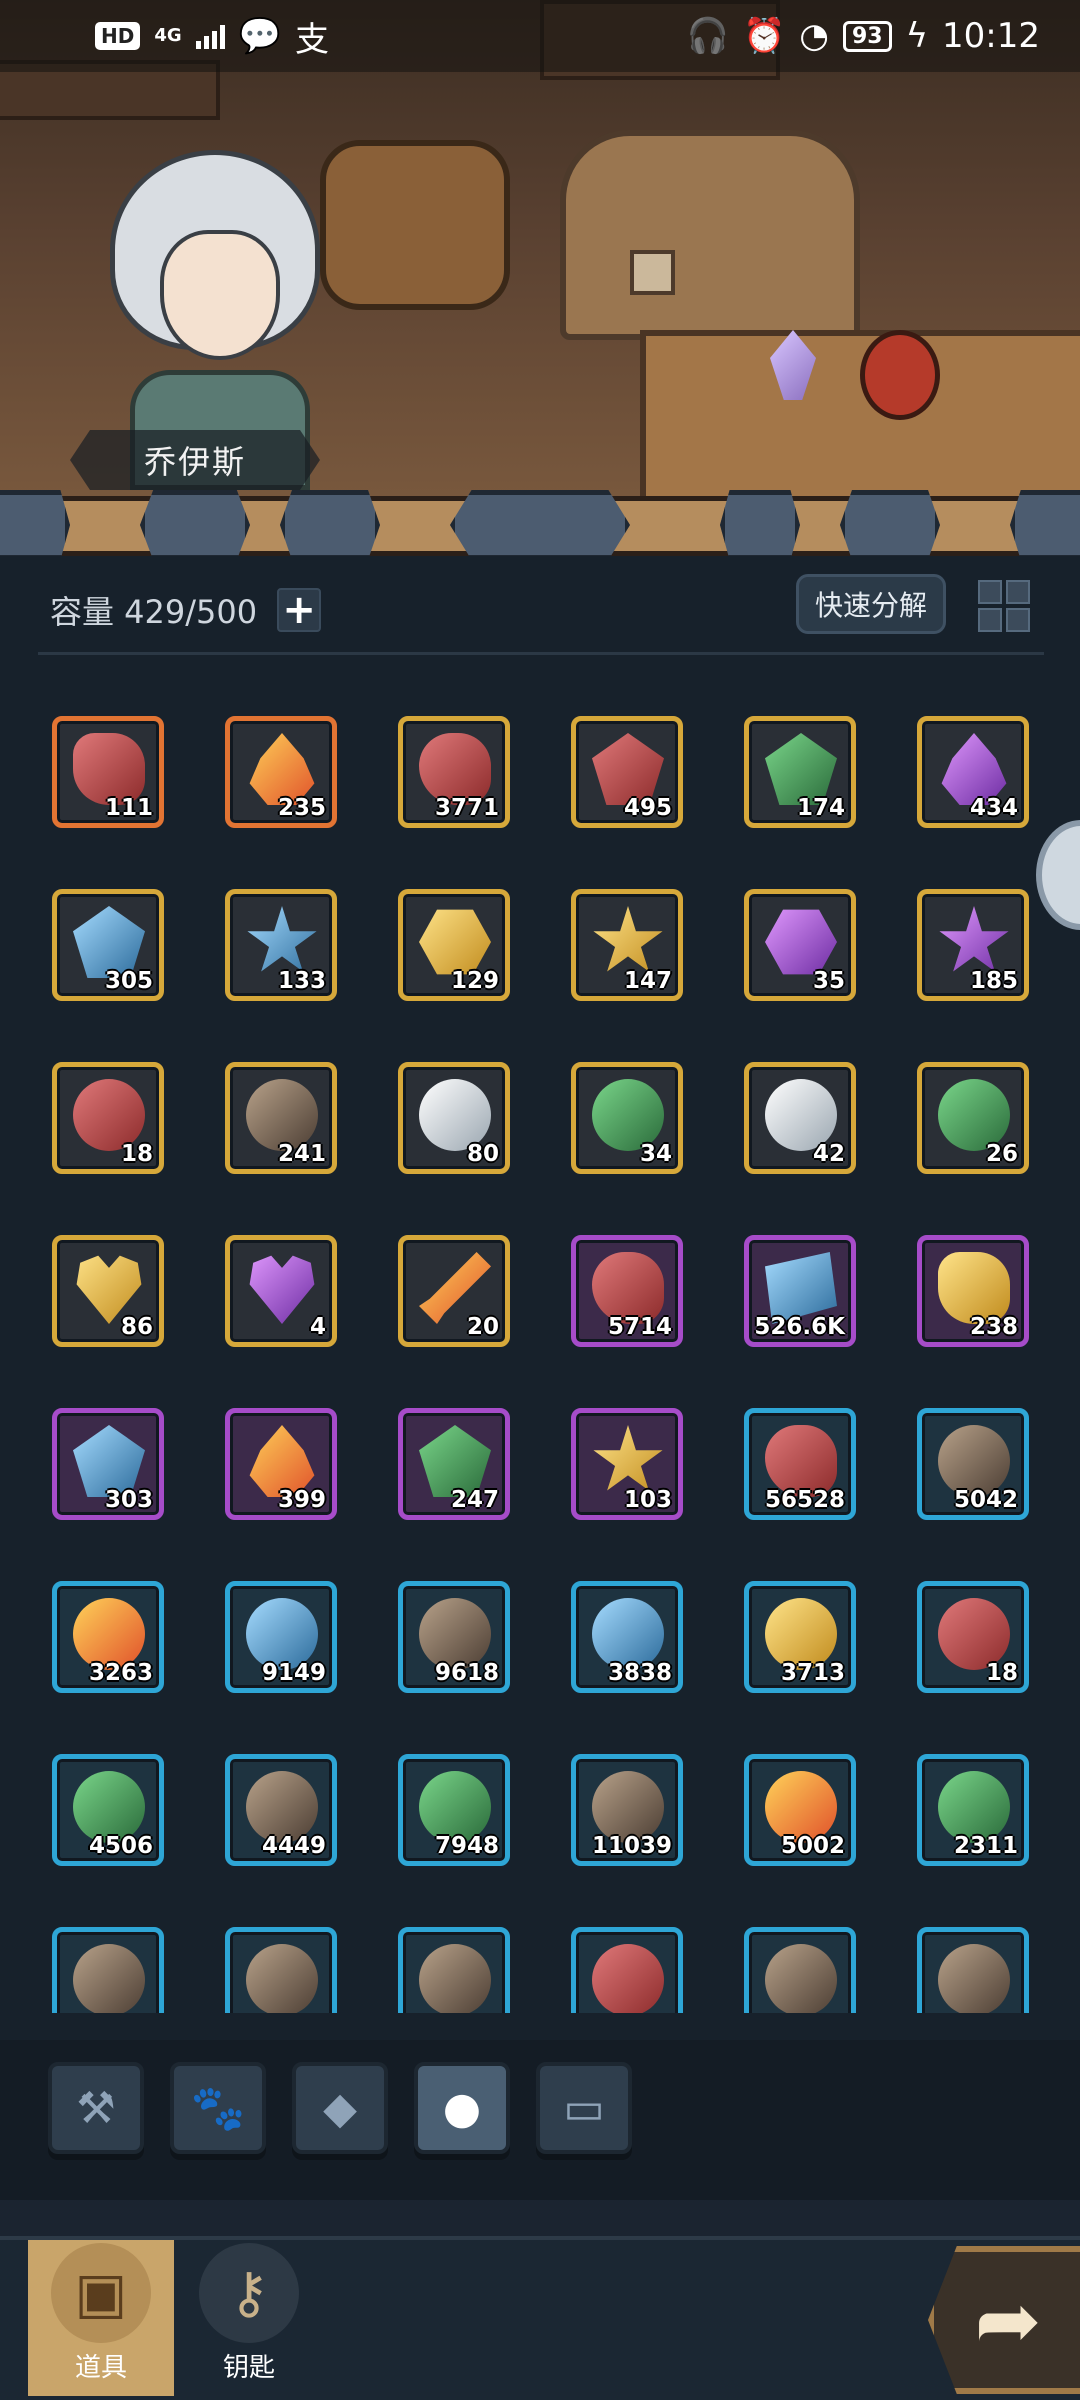 The width and height of the screenshot is (1080, 2400). Describe the element at coordinates (627, 1637) in the screenshot. I see `inventory-item: 3838` at that location.